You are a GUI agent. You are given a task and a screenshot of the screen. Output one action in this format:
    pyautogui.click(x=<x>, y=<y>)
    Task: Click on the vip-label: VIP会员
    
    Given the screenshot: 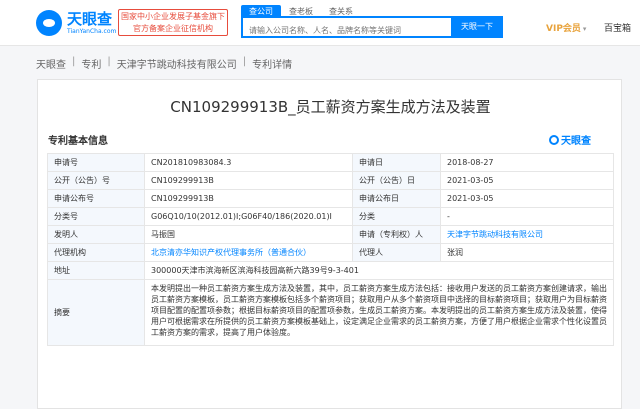 What is the action you would take?
    pyautogui.click(x=563, y=29)
    